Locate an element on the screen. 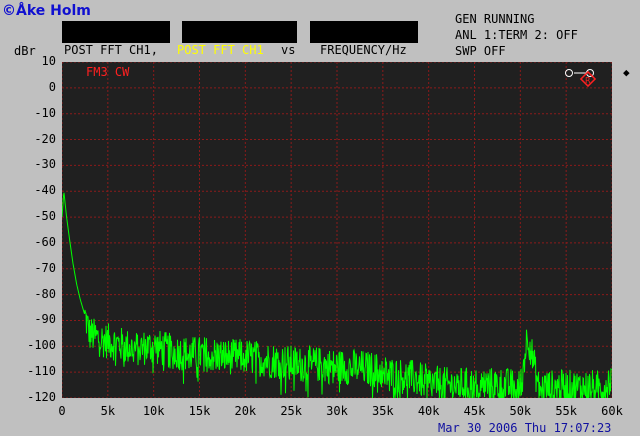  x-axis-quantity: FREQUENCY/Hz is located at coordinates (363, 50).